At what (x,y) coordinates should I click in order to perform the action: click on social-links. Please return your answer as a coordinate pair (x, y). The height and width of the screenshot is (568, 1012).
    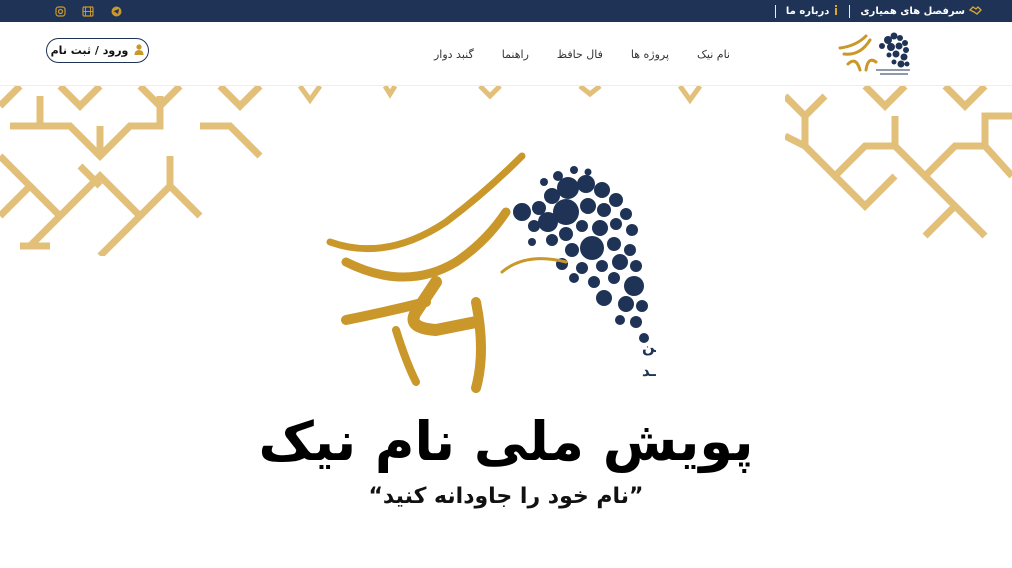
    Looking at the image, I should click on (88, 11).